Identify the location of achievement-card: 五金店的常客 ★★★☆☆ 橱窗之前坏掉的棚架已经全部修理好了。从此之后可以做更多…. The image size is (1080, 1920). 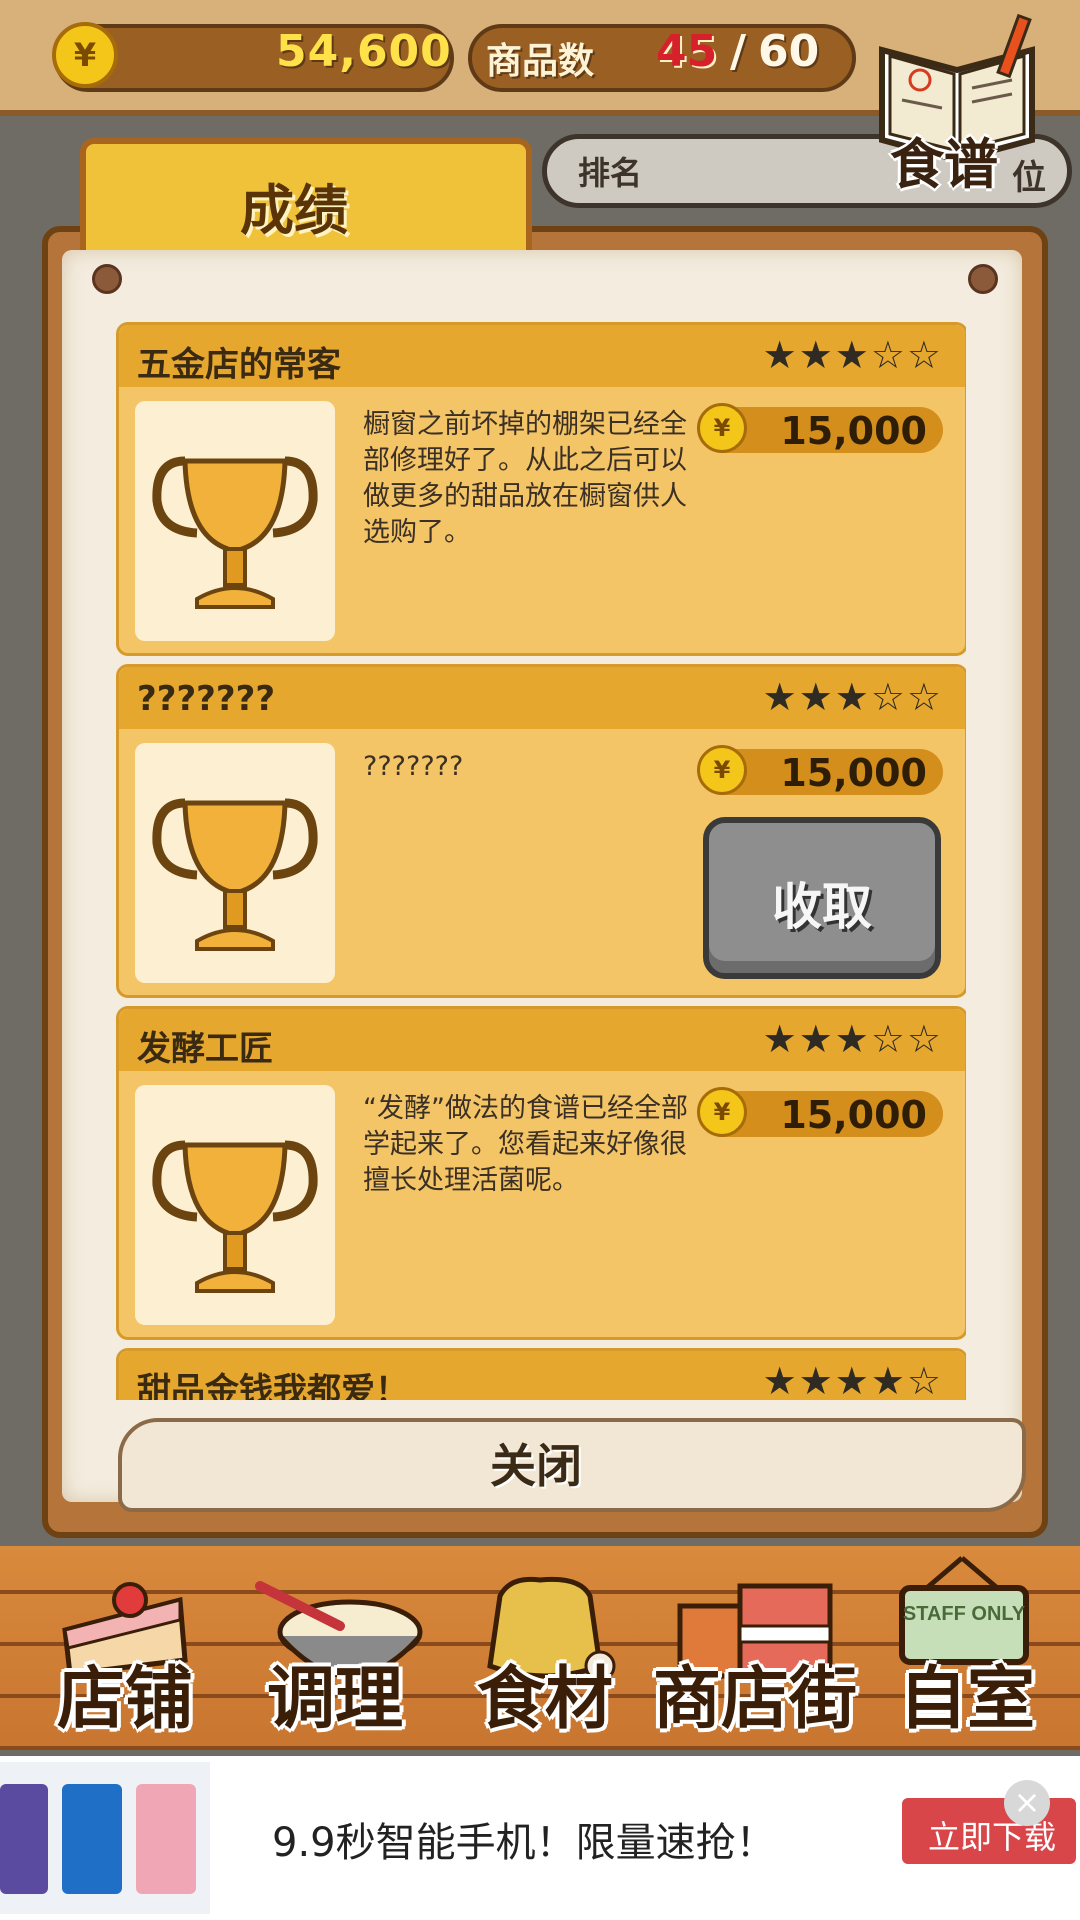
(541, 489).